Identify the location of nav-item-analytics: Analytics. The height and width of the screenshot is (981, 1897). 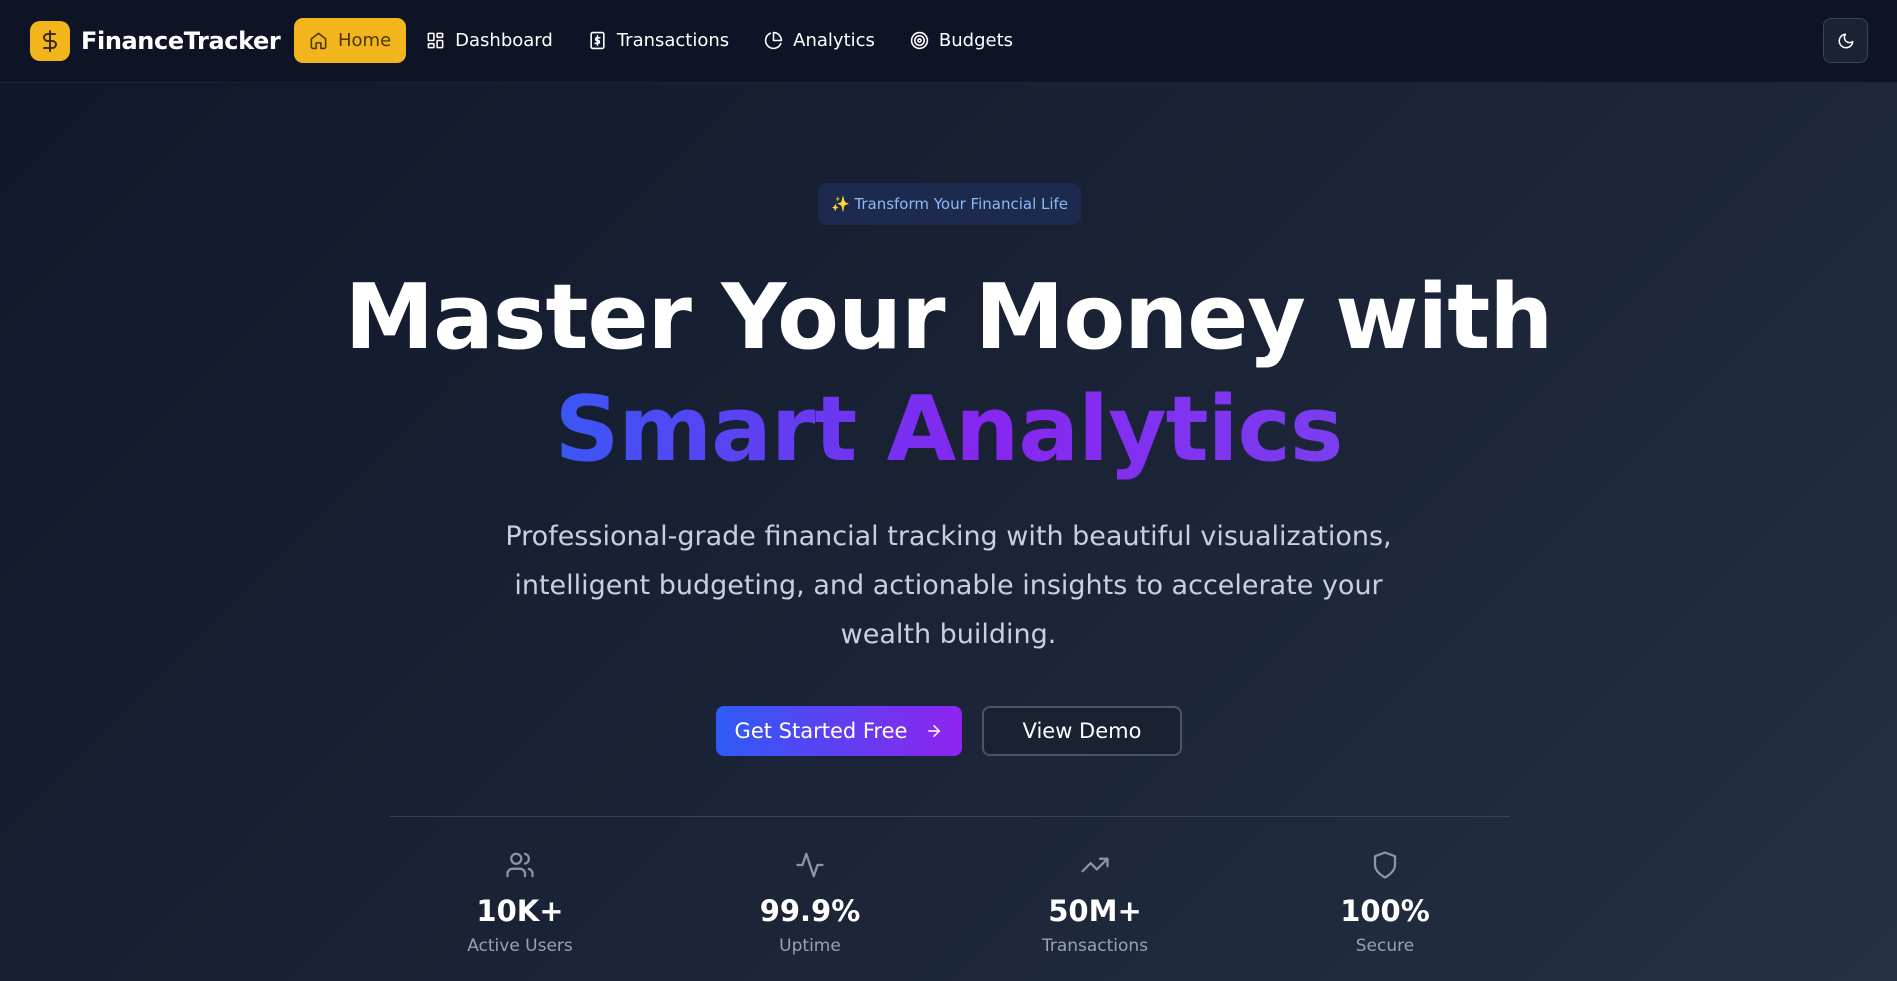
(819, 40).